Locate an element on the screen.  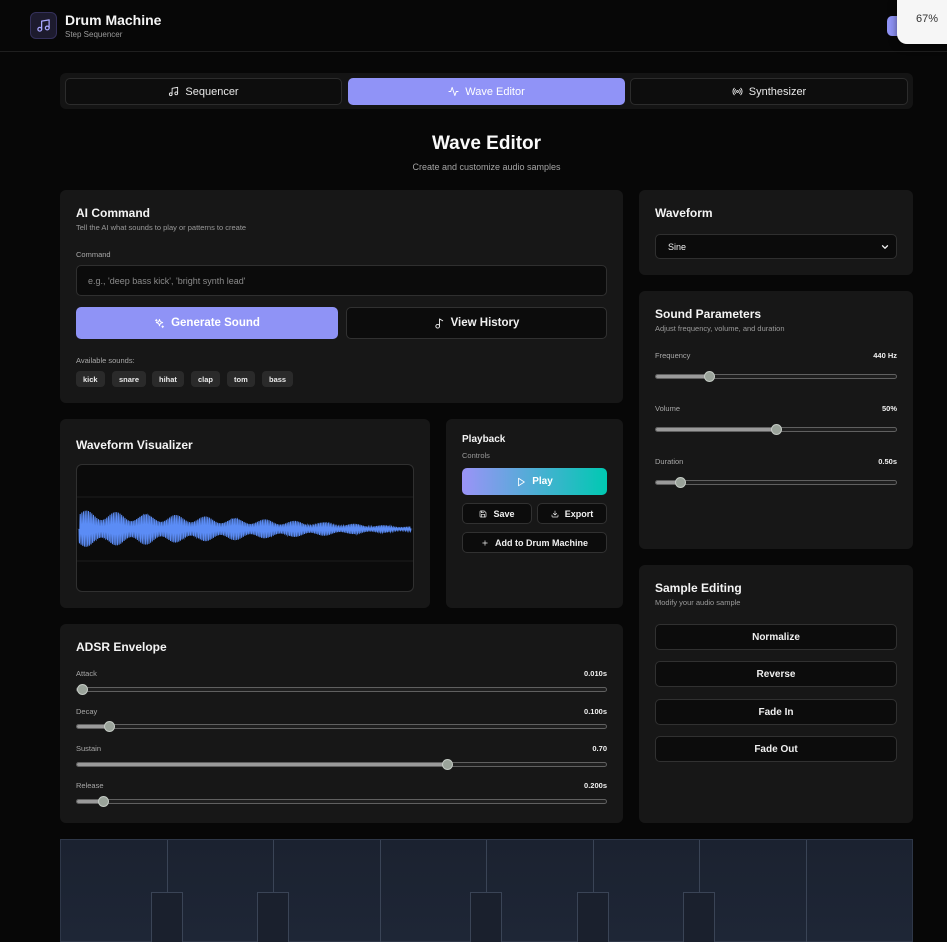
tab-synthesizer: Synthesizer is located at coordinates (769, 91).